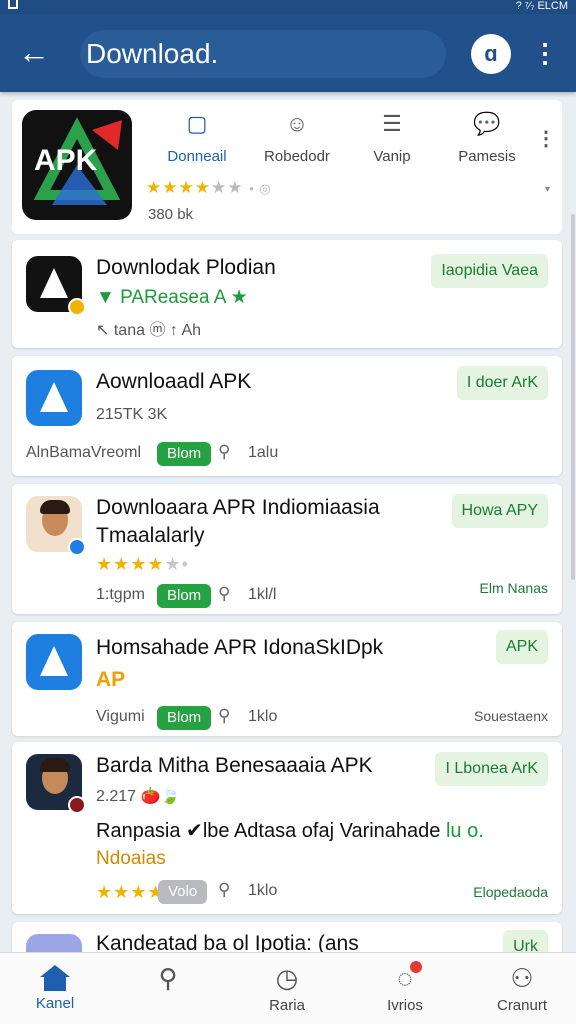 This screenshot has width=576, height=1024. Describe the element at coordinates (546, 138) in the screenshot. I see `more-tabs-icon: ⋮` at that location.